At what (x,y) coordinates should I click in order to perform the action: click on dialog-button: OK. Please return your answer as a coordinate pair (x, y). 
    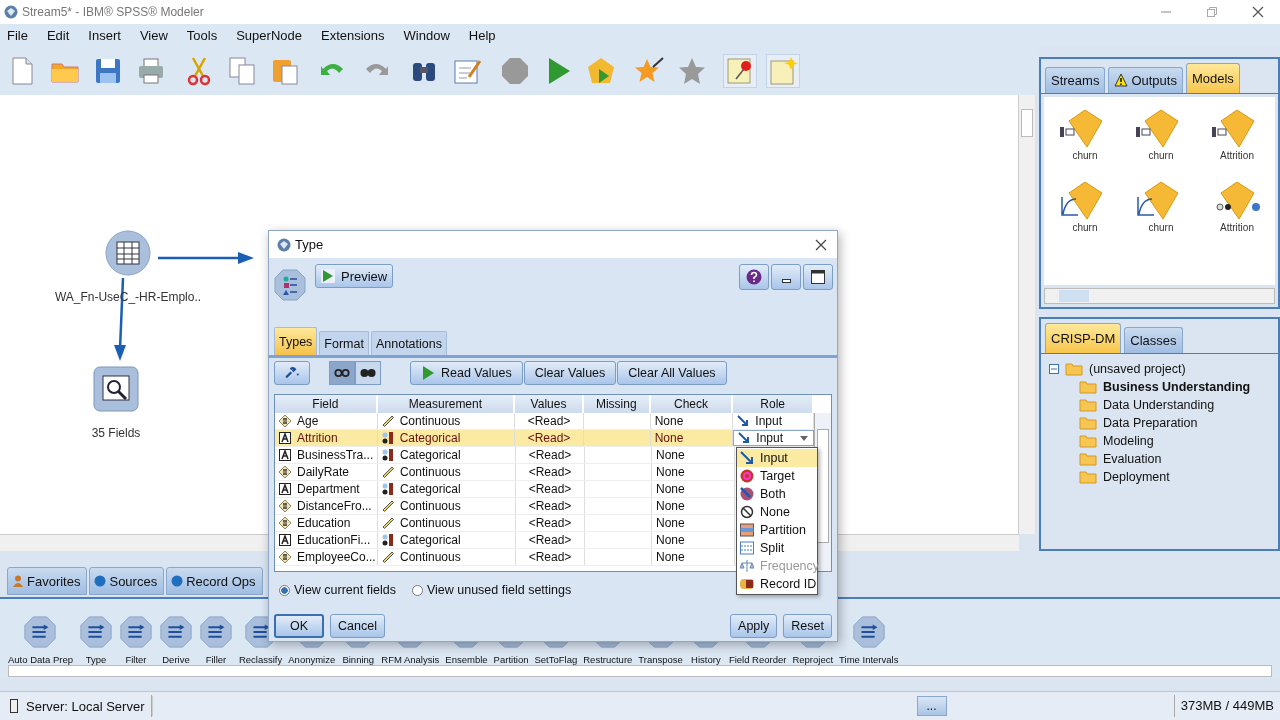
    Looking at the image, I should click on (299, 626).